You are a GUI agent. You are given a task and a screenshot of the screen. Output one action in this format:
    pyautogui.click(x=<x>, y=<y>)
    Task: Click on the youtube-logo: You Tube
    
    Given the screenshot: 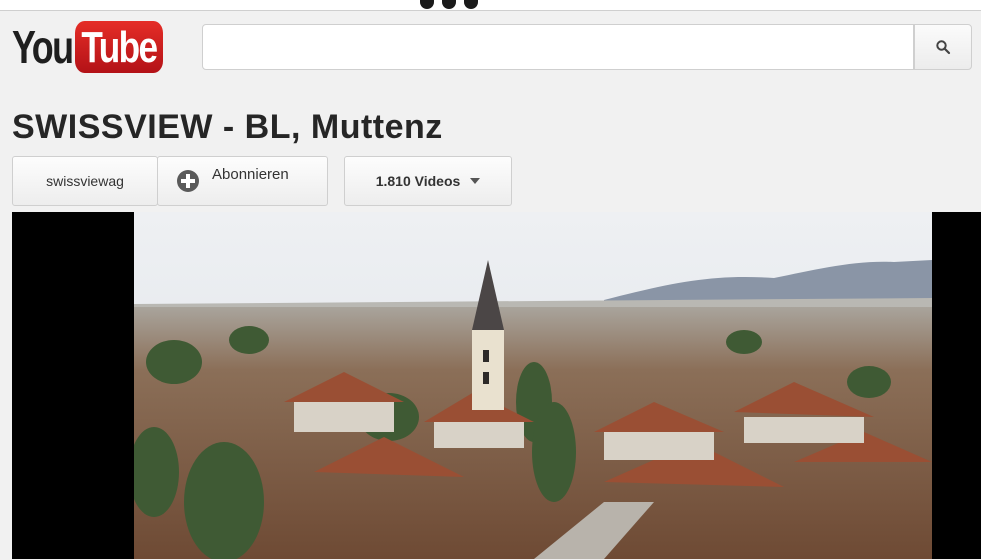 What is the action you would take?
    pyautogui.click(x=98, y=47)
    